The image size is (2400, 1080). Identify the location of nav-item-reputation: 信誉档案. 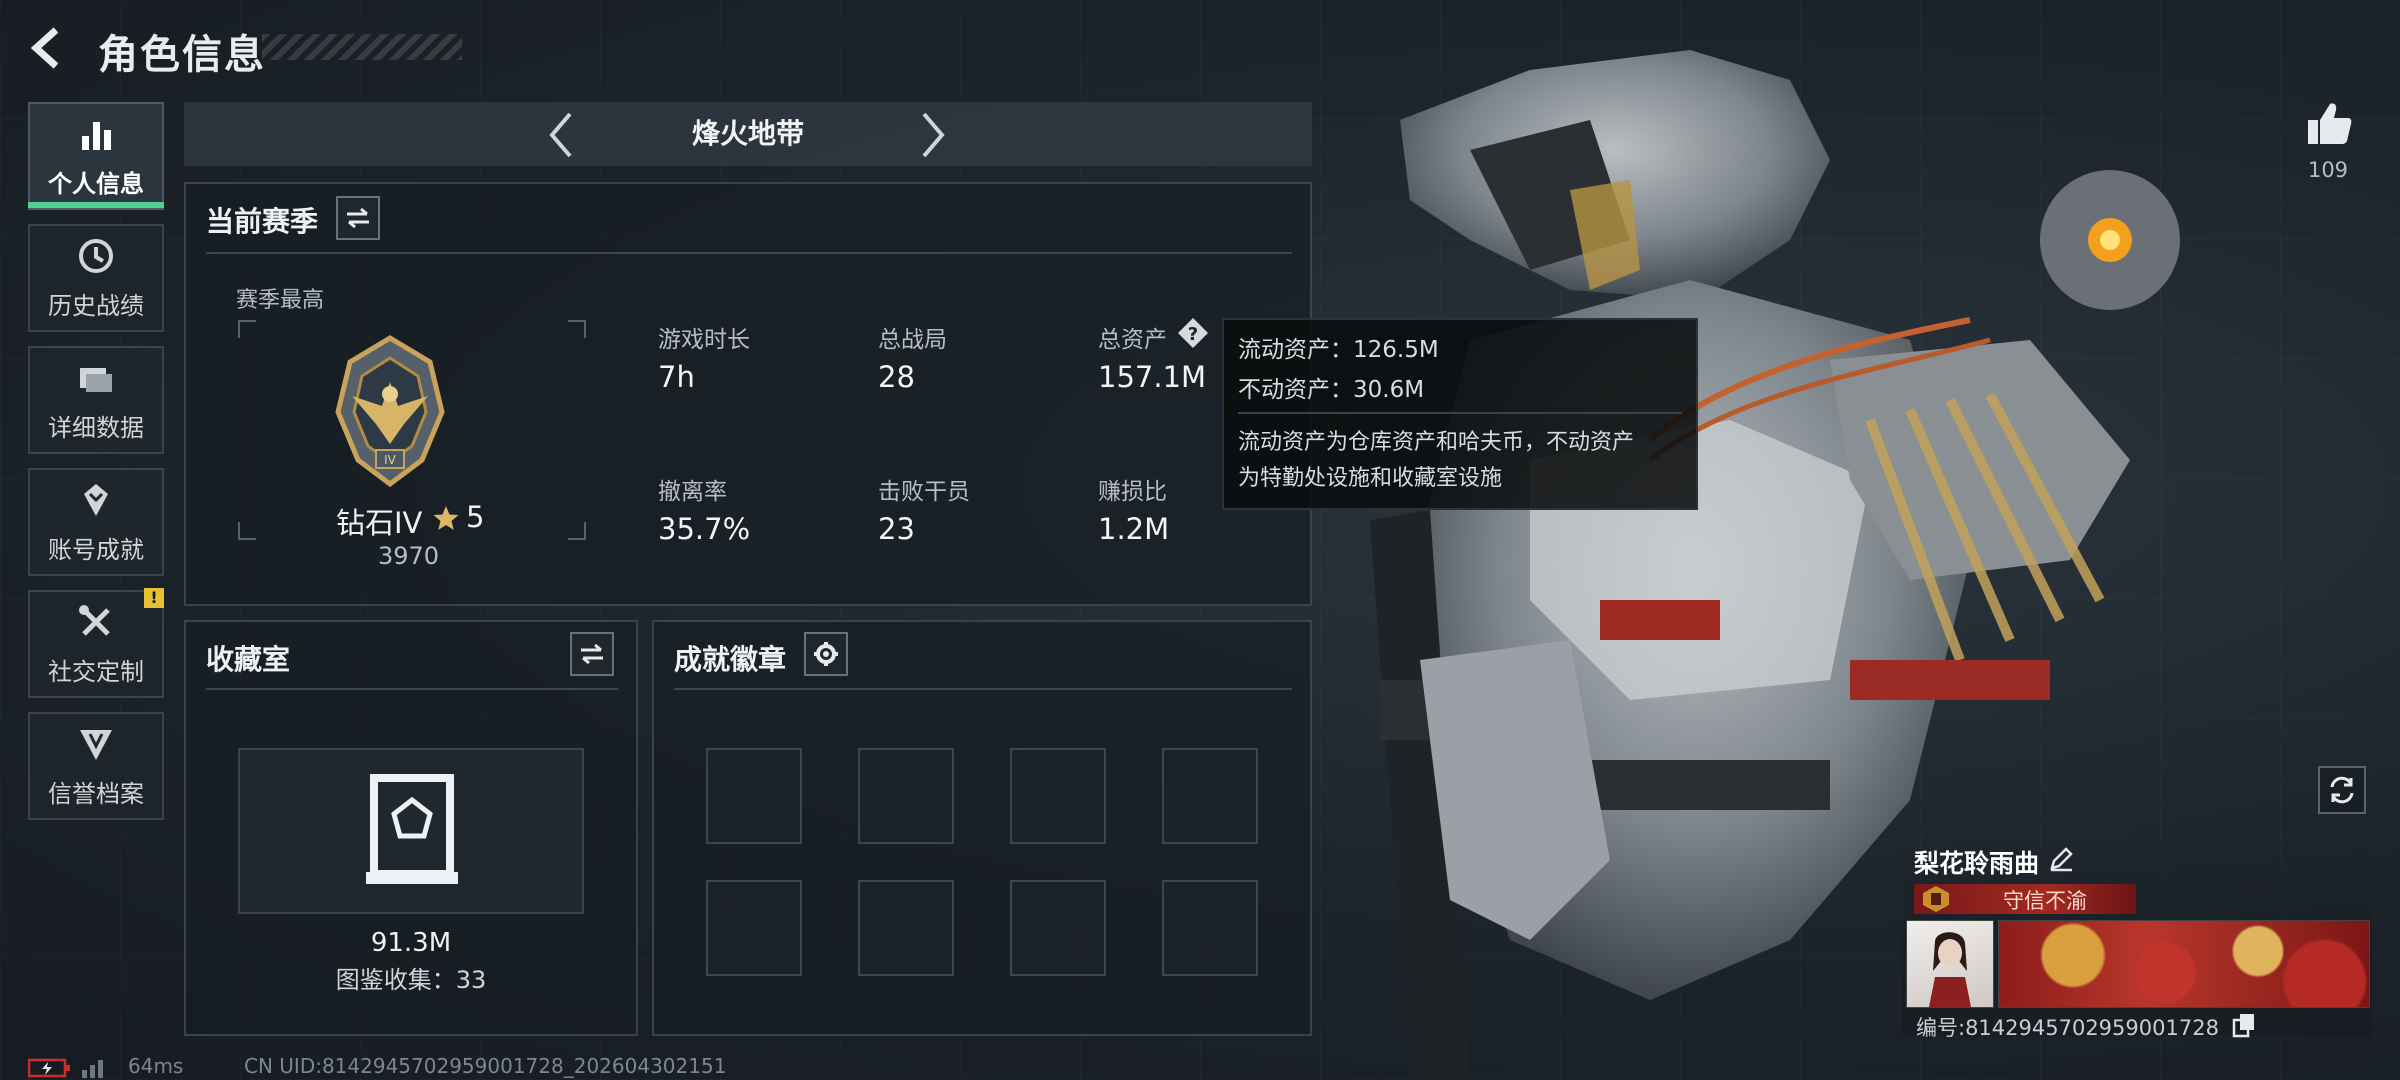
(96, 766).